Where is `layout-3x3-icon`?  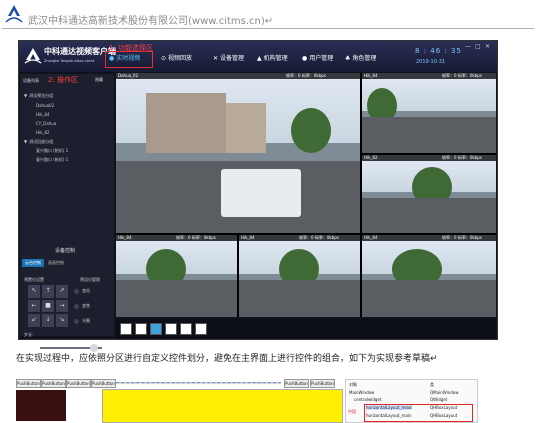 layout-3x3-icon is located at coordinates (171, 329).